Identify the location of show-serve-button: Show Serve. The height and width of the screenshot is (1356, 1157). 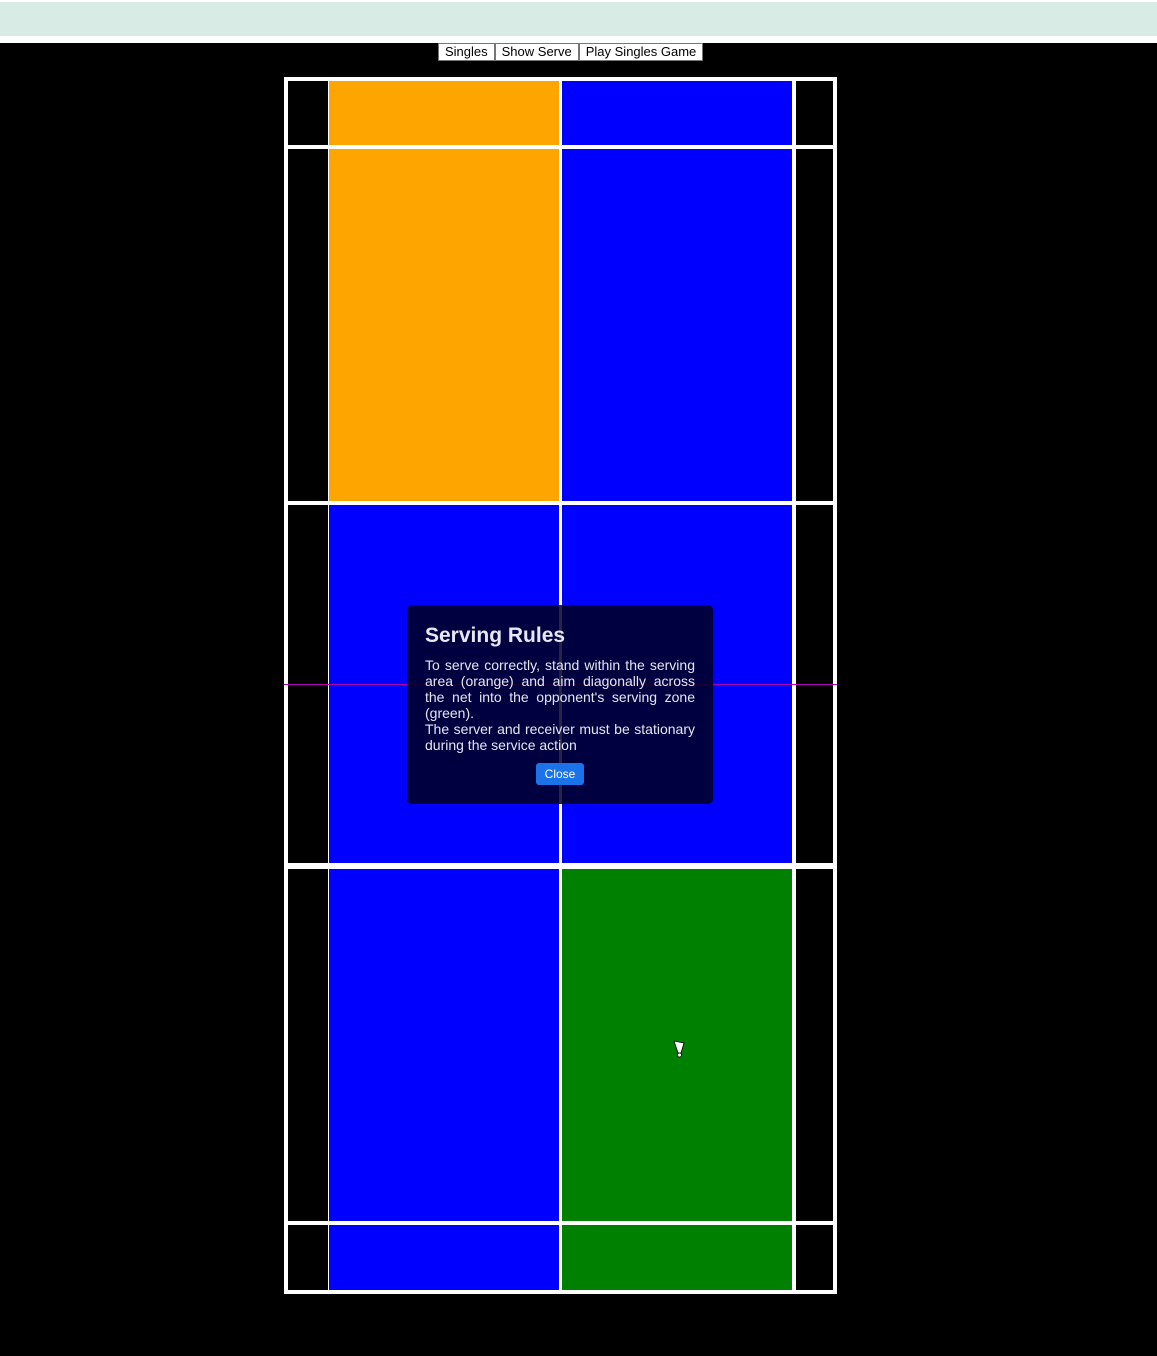
(536, 52).